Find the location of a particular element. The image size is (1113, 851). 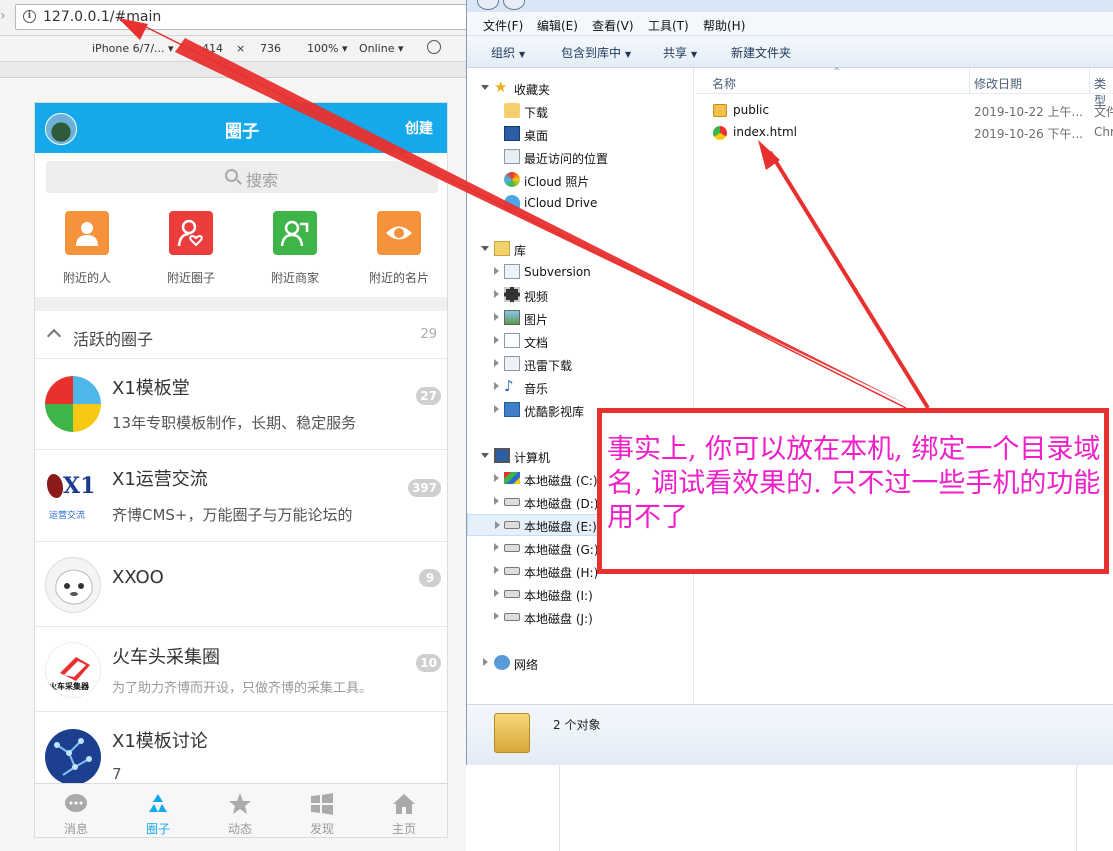

nav-documents: 文档 is located at coordinates (580, 341).